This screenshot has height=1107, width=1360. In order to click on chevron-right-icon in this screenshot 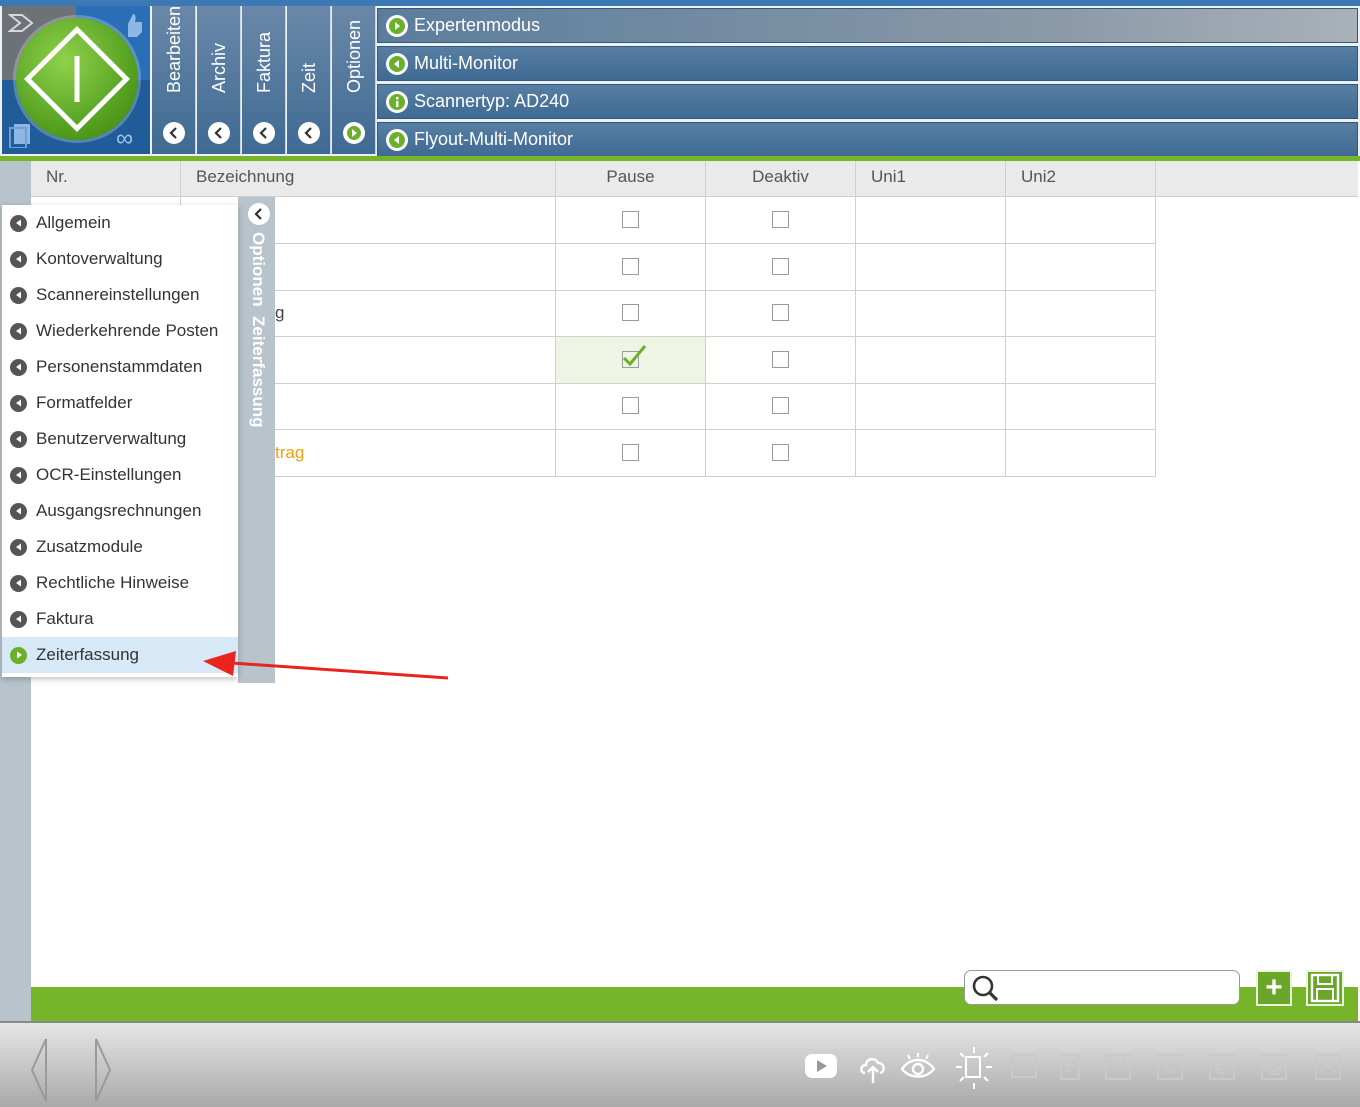, I will do `click(353, 133)`.